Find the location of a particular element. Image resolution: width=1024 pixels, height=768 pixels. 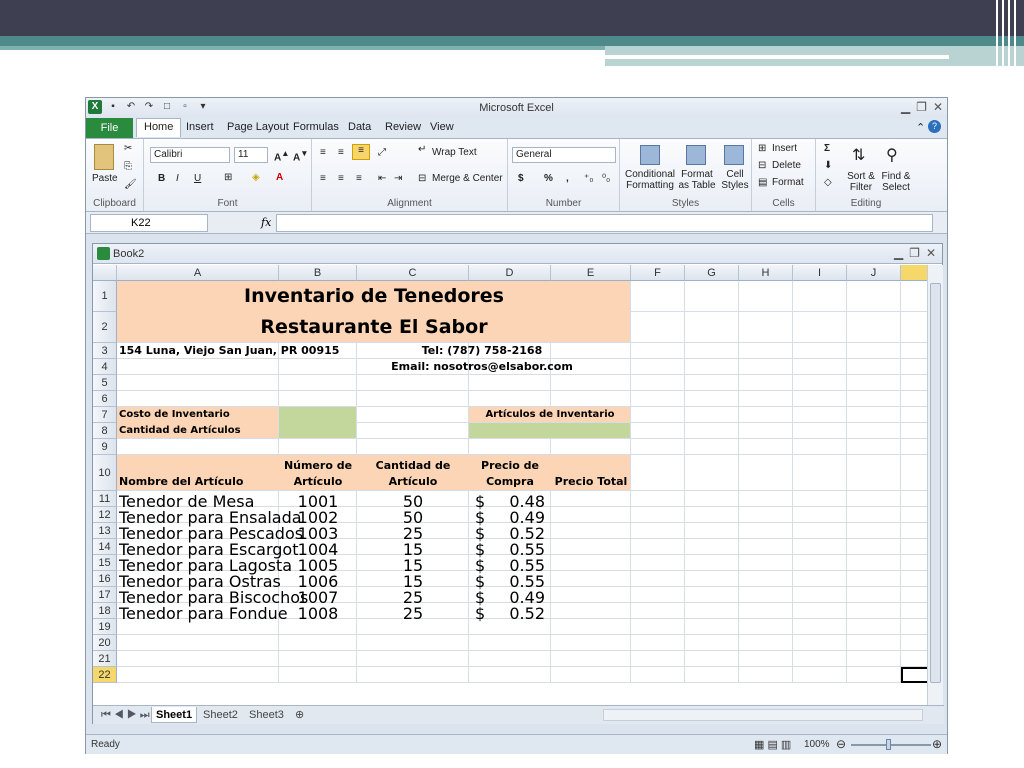

column-header-a: A is located at coordinates (198, 273).